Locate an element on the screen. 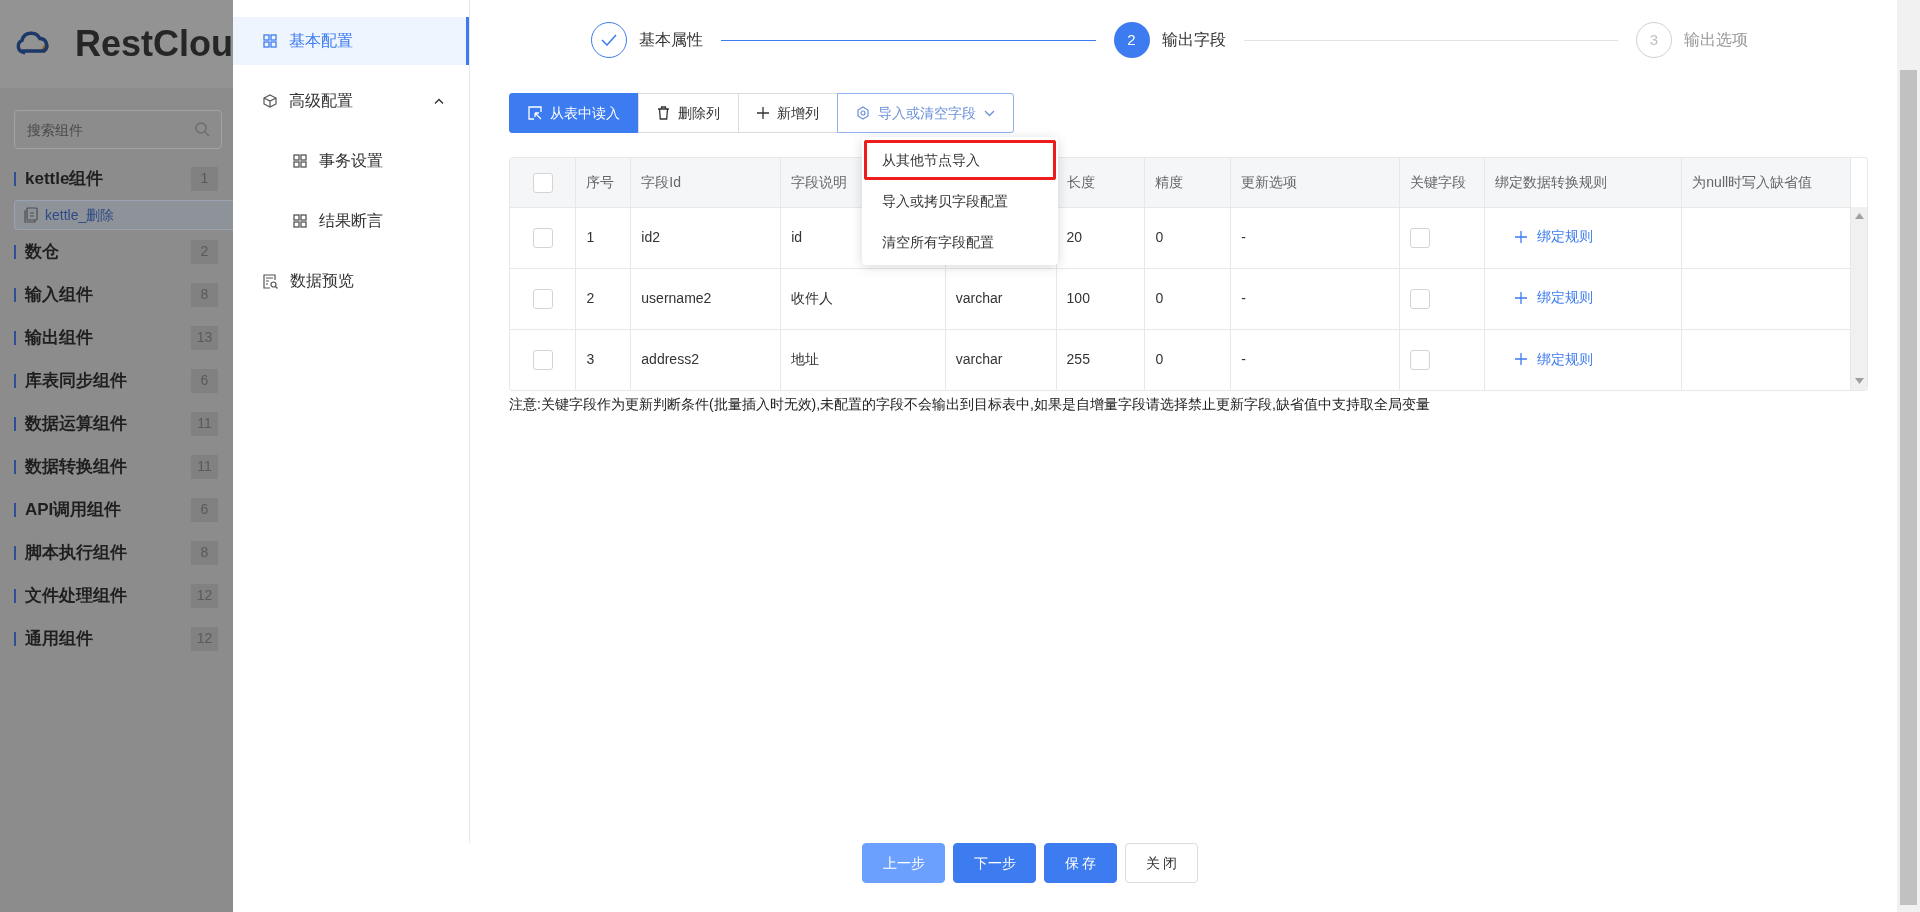  column-header: 关键字段 is located at coordinates (1437, 181).